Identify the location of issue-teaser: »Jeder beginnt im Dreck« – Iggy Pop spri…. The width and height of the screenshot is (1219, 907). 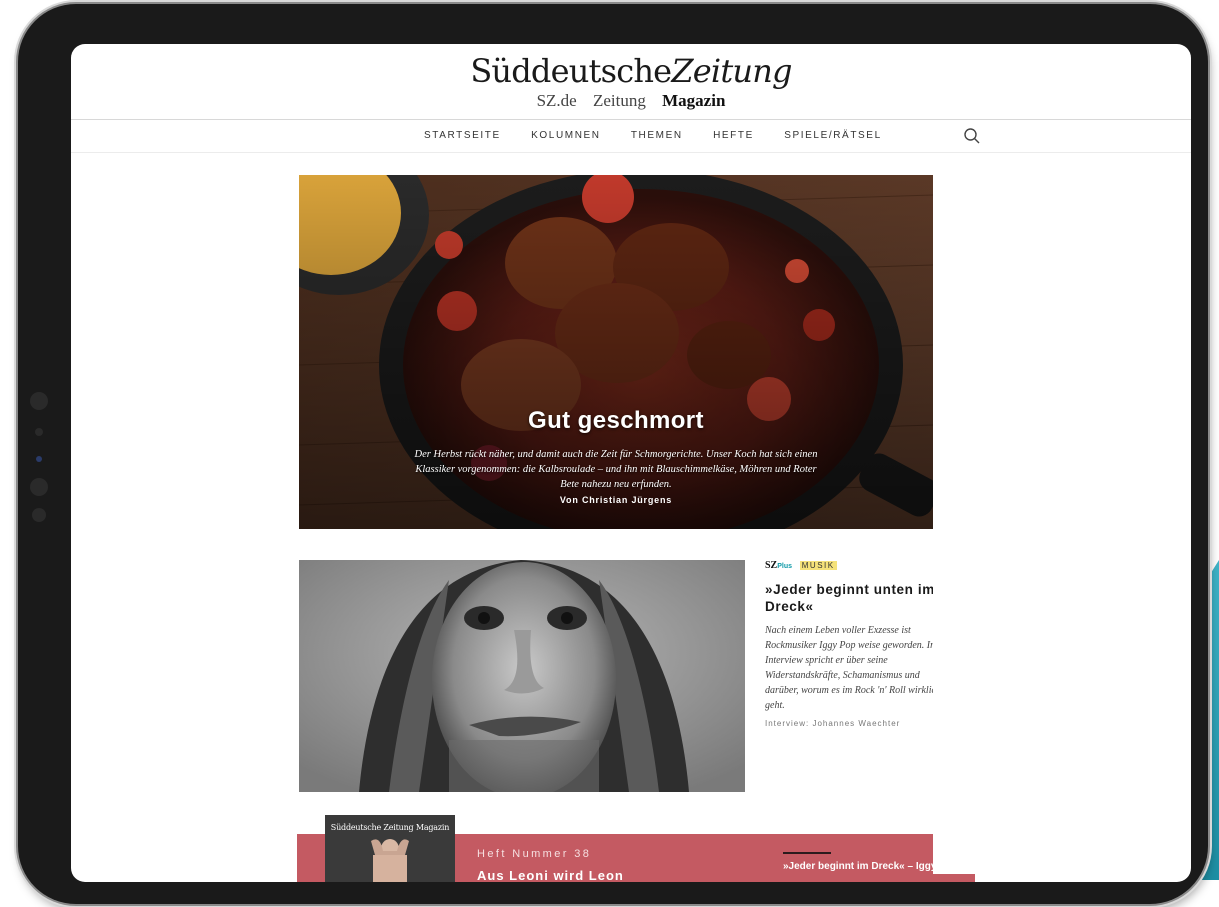
(863, 867).